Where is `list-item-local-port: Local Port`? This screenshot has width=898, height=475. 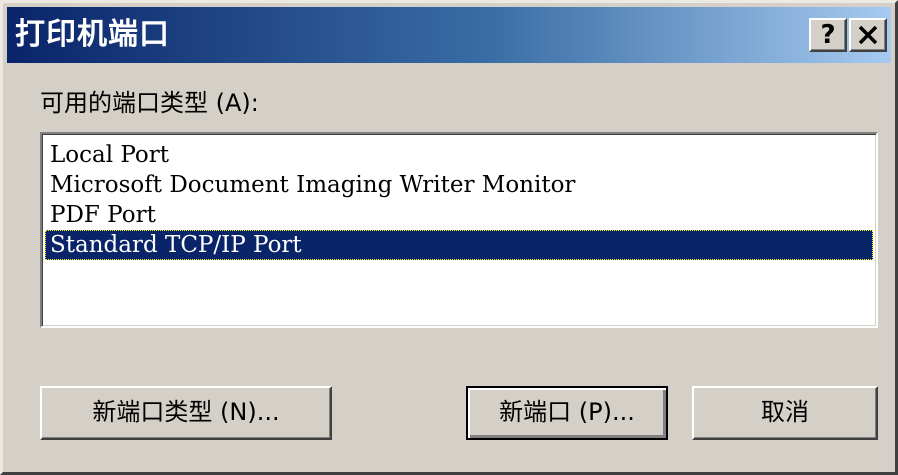
list-item-local-port: Local Port is located at coordinates (459, 155).